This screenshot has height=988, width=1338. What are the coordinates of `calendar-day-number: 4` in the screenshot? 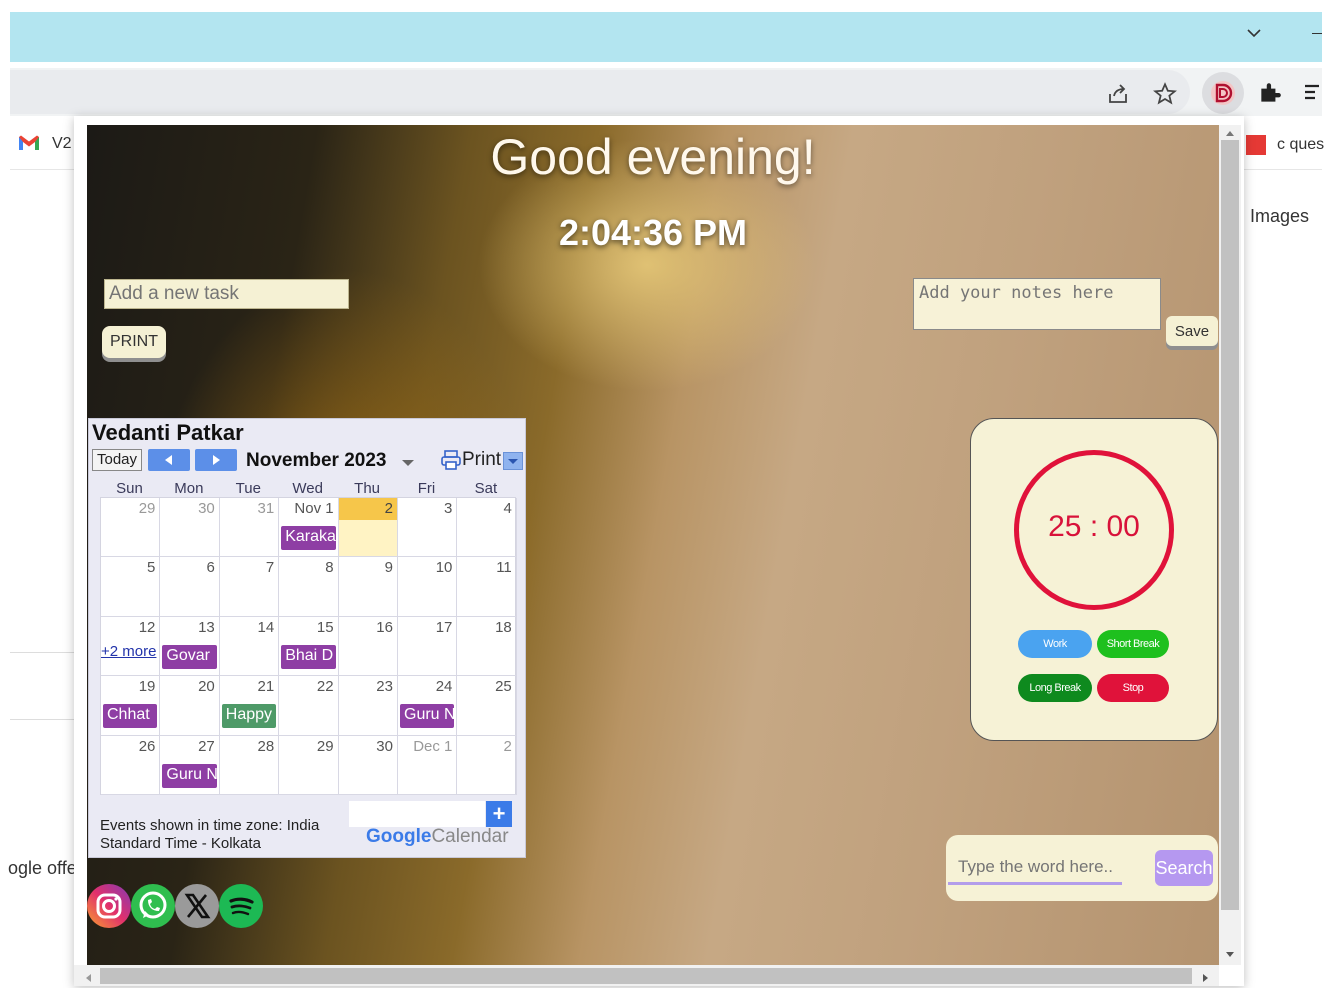 It's located at (507, 508).